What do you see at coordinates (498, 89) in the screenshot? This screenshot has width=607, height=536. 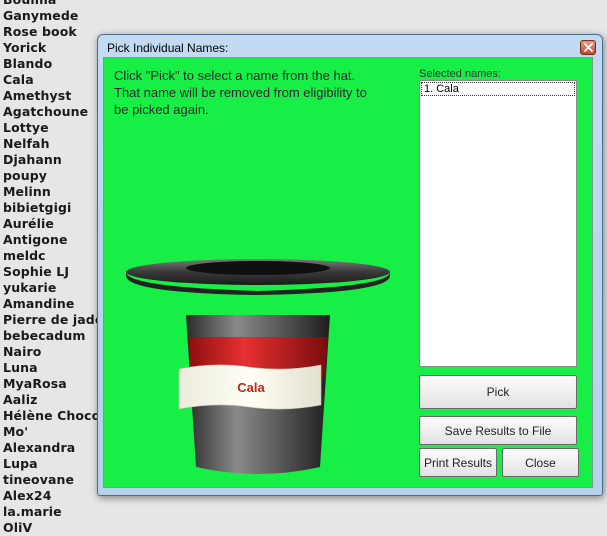 I see `list-item: 1. Cala` at bounding box center [498, 89].